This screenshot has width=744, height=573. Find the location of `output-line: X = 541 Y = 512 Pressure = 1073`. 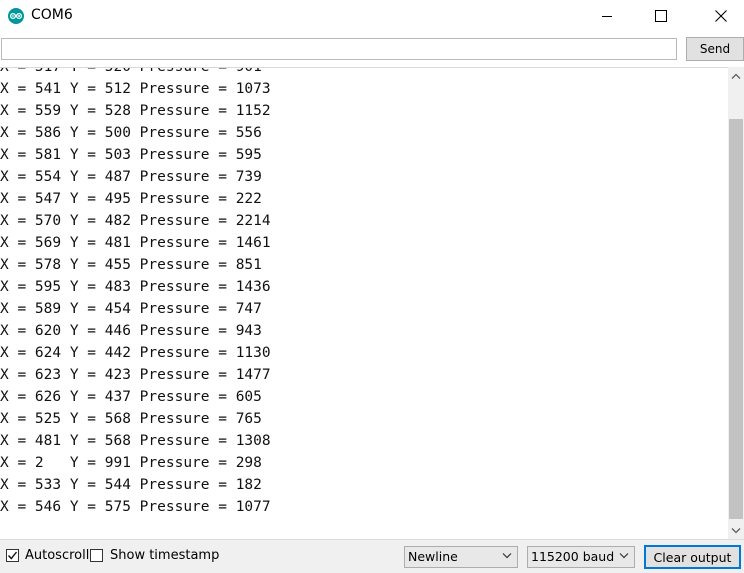

output-line: X = 541 Y = 512 Pressure = 1073 is located at coordinates (135, 89).